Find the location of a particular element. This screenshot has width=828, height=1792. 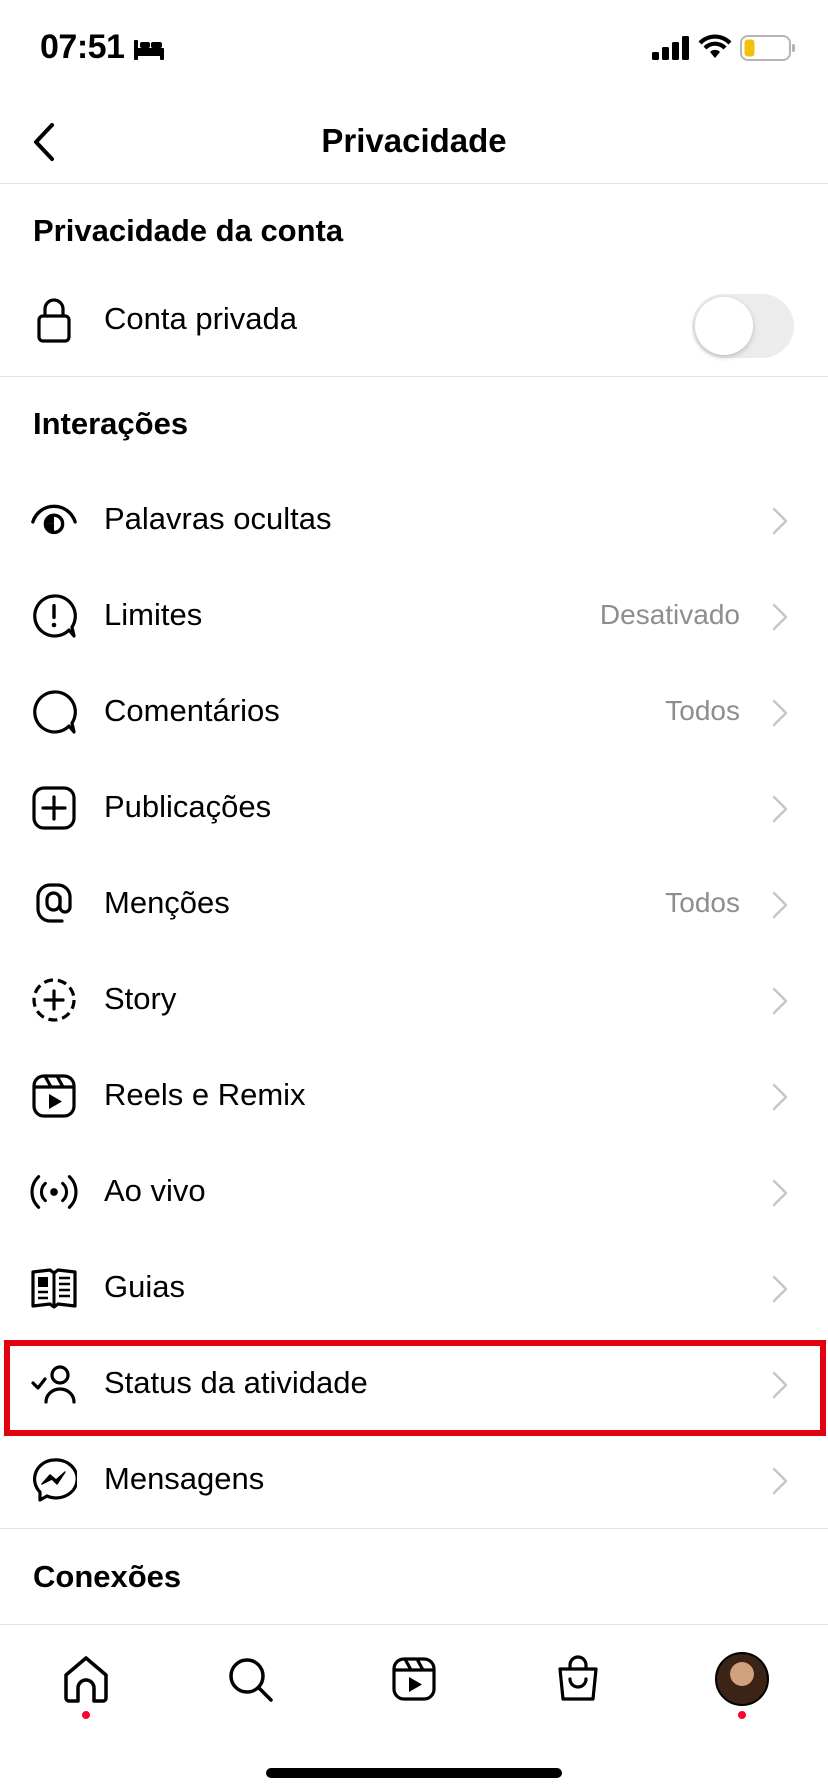

tab-shop is located at coordinates (578, 1679).